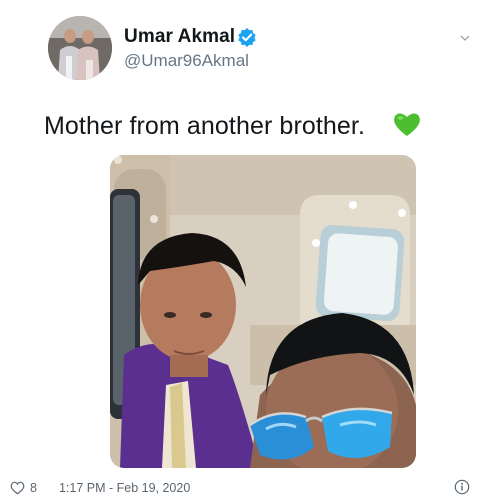 The height and width of the screenshot is (500, 492). I want to click on avatar-photo, so click(80, 48).